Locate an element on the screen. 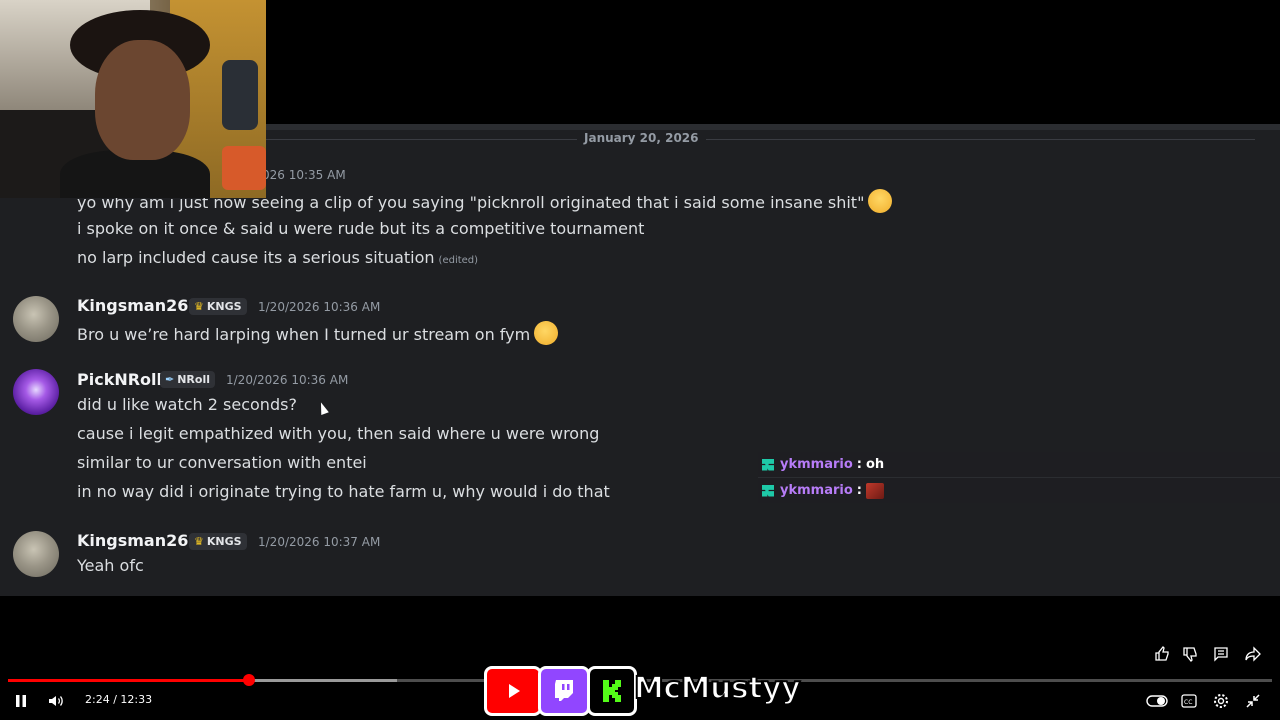  kick-icon is located at coordinates (612, 691).